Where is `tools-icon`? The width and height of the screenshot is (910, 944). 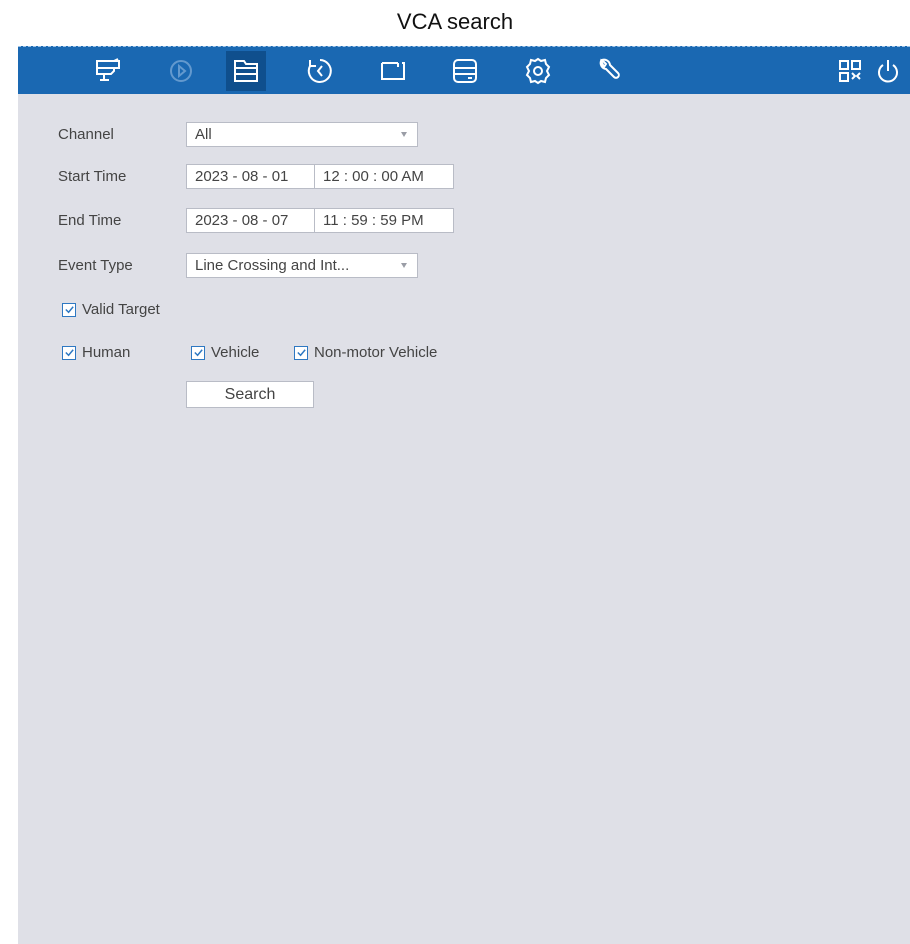
tools-icon is located at coordinates (608, 71).